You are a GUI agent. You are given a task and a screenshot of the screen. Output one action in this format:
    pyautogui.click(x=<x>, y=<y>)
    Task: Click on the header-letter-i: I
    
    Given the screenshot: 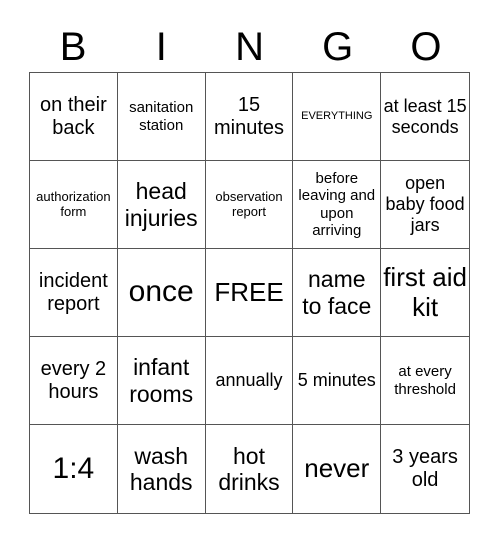 What is the action you would take?
    pyautogui.click(x=161, y=47)
    